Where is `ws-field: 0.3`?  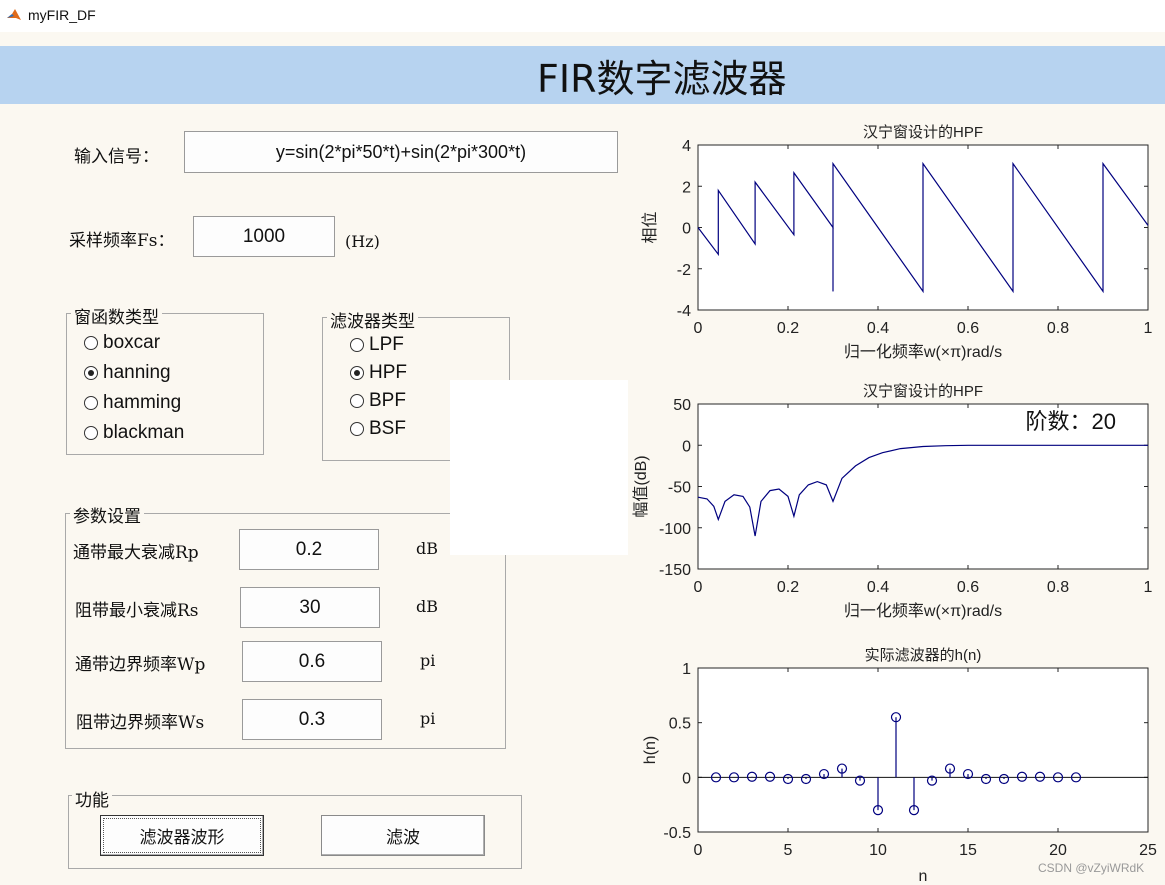 ws-field: 0.3 is located at coordinates (312, 719).